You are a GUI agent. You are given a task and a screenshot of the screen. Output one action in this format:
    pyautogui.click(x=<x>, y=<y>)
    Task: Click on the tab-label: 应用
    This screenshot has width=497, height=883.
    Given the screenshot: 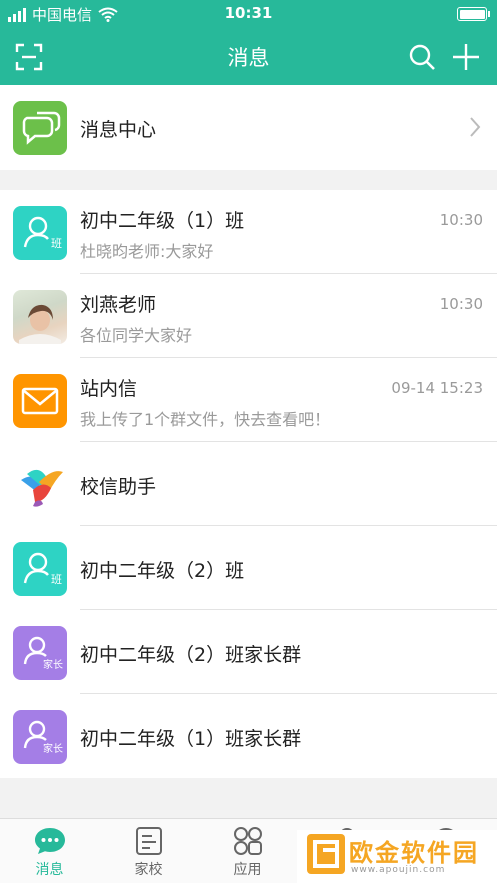 What is the action you would take?
    pyautogui.click(x=247, y=870)
    